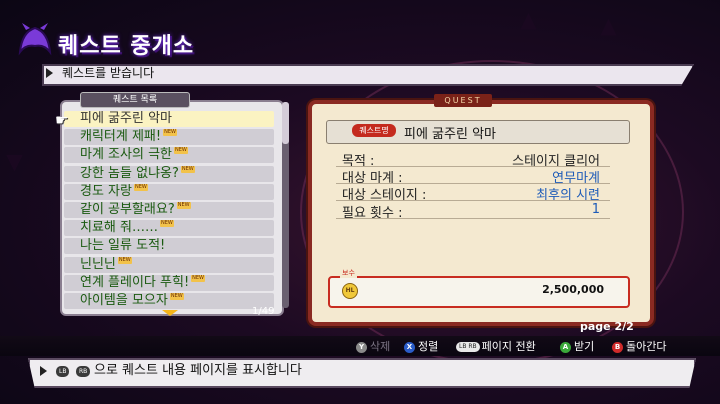  Describe the element at coordinates (350, 291) in the screenshot. I see `hl-coin-icon: HL` at that location.